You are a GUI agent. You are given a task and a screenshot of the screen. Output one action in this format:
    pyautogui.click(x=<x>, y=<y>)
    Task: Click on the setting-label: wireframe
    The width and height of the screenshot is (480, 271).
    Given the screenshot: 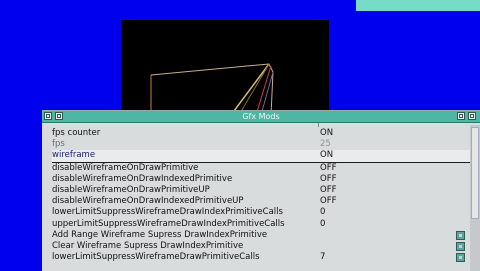 What is the action you would take?
    pyautogui.click(x=74, y=155)
    